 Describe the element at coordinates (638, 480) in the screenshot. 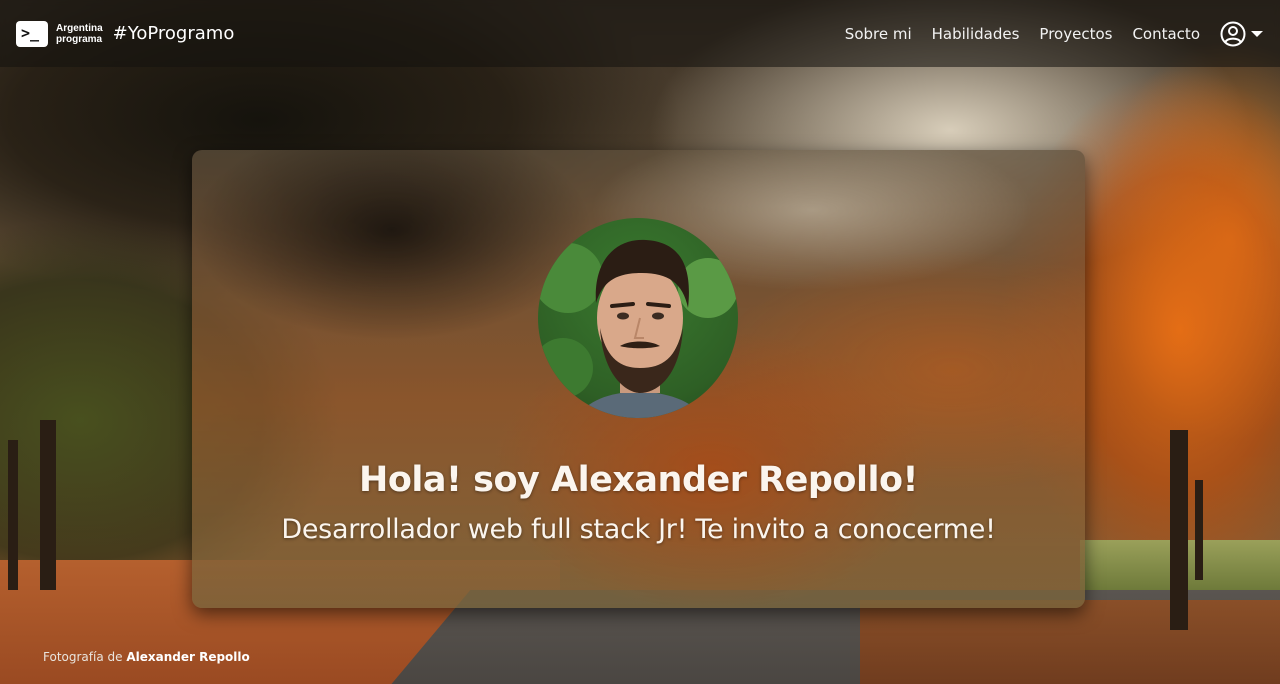

I see `hero-title: Hola! soy Alexander Repollo!` at that location.